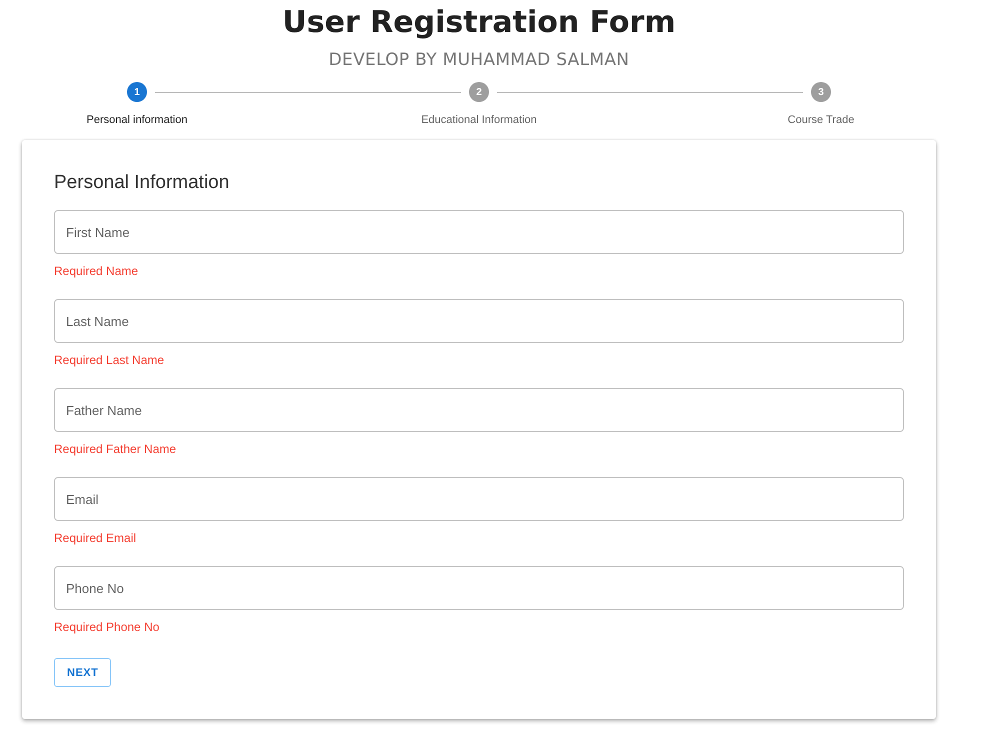 The width and height of the screenshot is (1000, 750). Describe the element at coordinates (479, 23) in the screenshot. I see `page-title: User Registration Form` at that location.